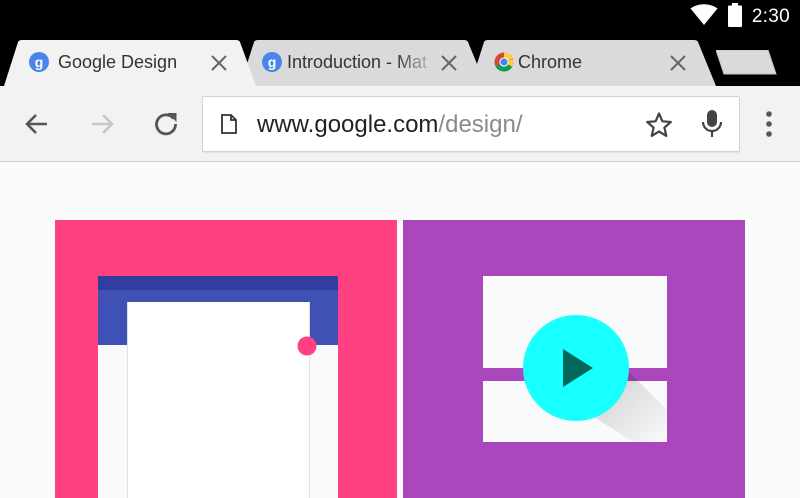 The image size is (800, 498). I want to click on document-illustration, so click(218, 387).